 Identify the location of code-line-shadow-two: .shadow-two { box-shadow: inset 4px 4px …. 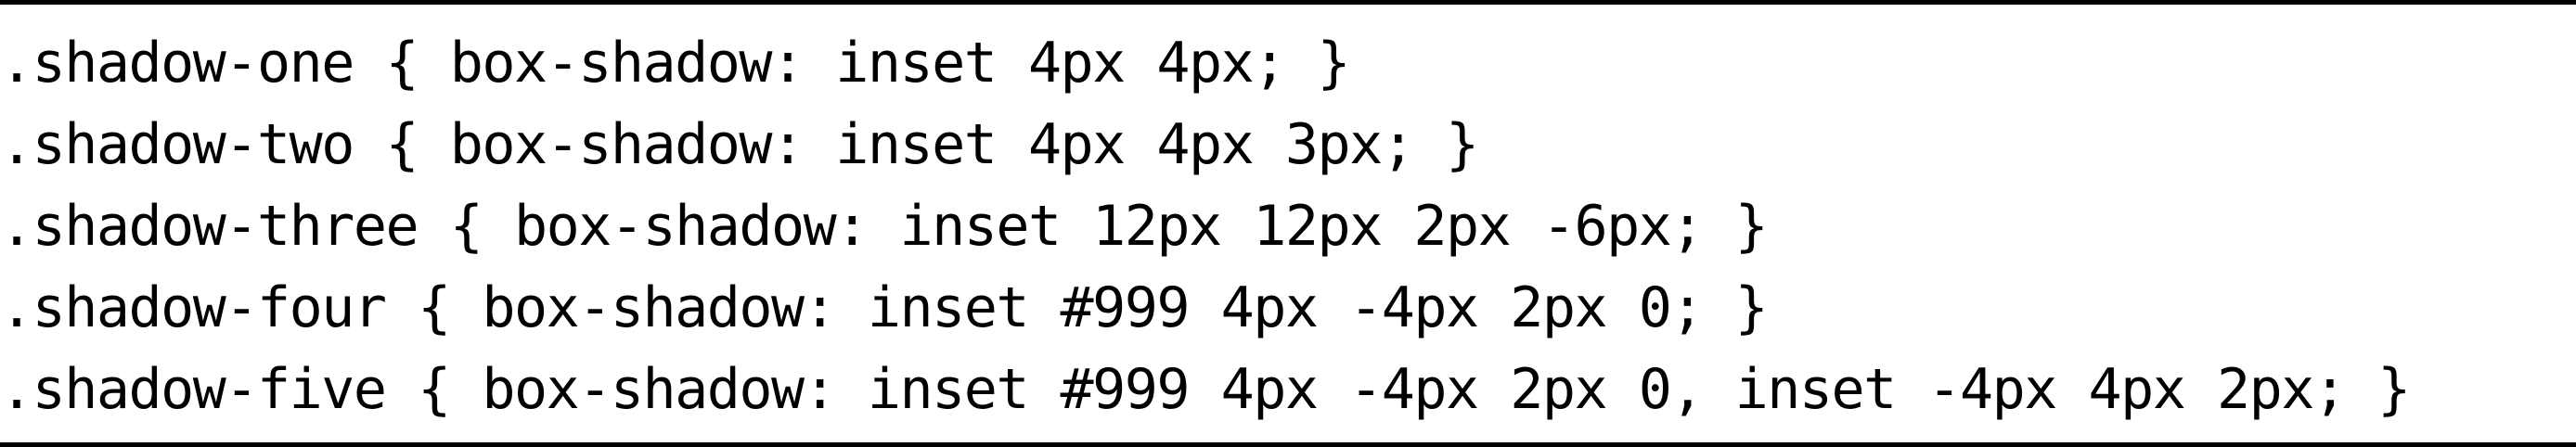
(739, 145).